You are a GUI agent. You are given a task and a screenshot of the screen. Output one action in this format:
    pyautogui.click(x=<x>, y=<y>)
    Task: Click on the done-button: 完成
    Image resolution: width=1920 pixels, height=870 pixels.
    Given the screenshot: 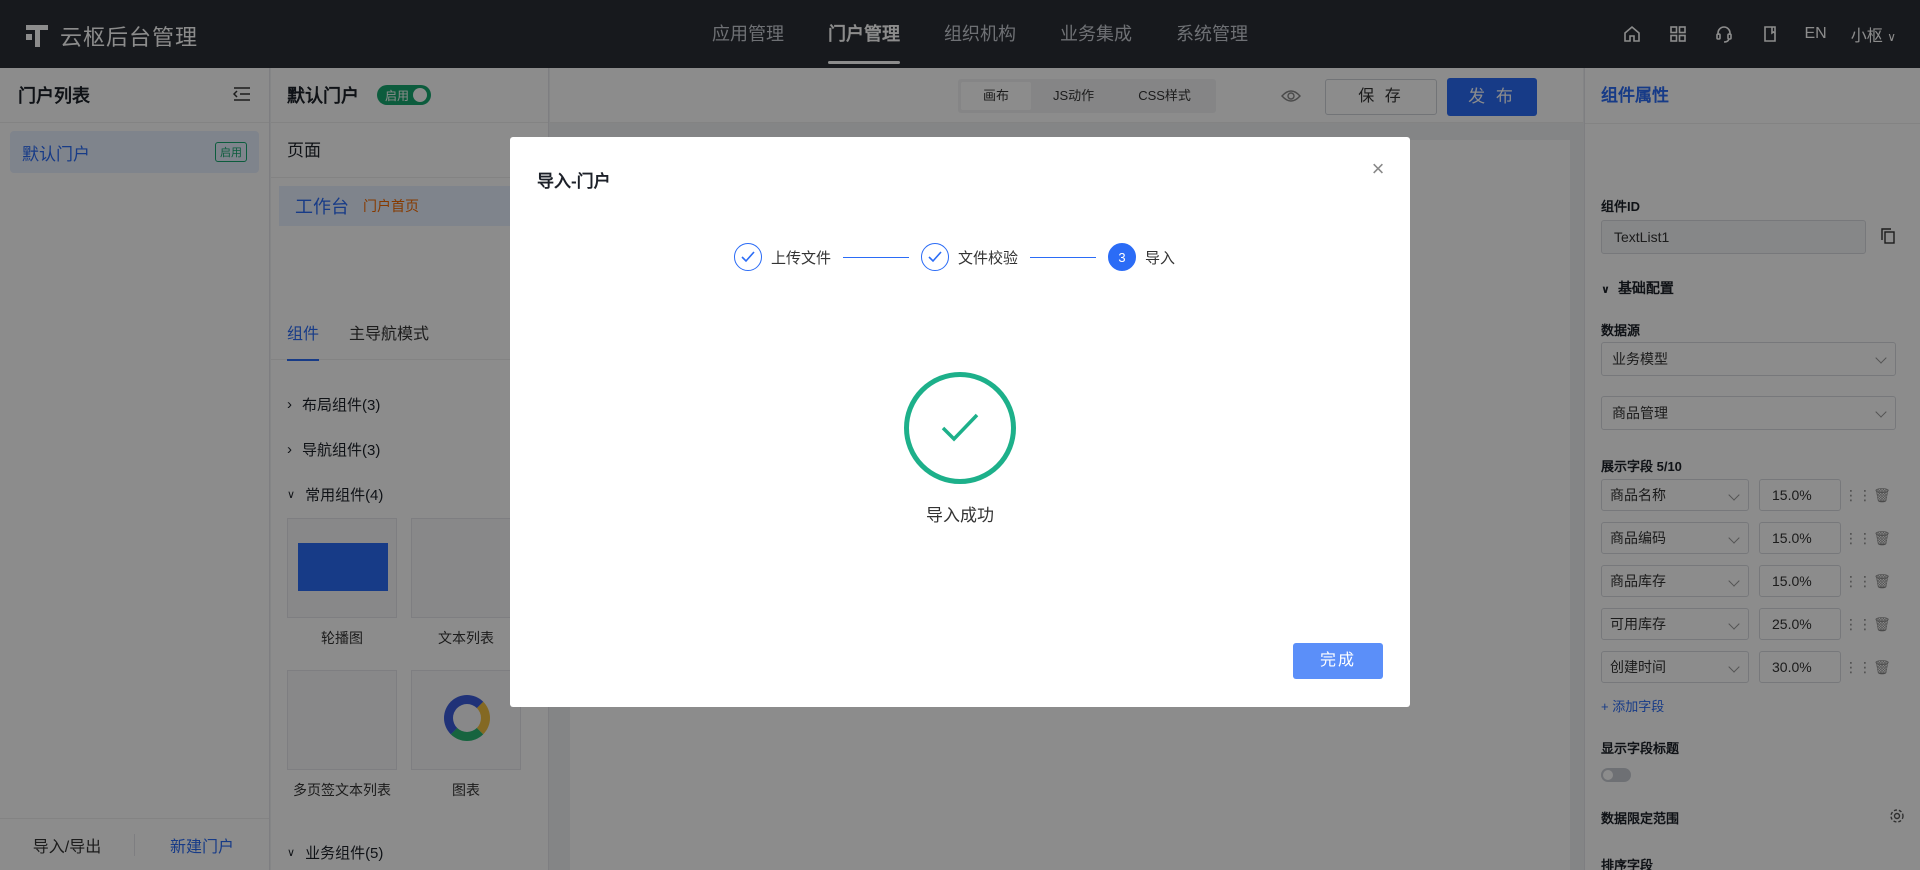 What is the action you would take?
    pyautogui.click(x=1338, y=661)
    